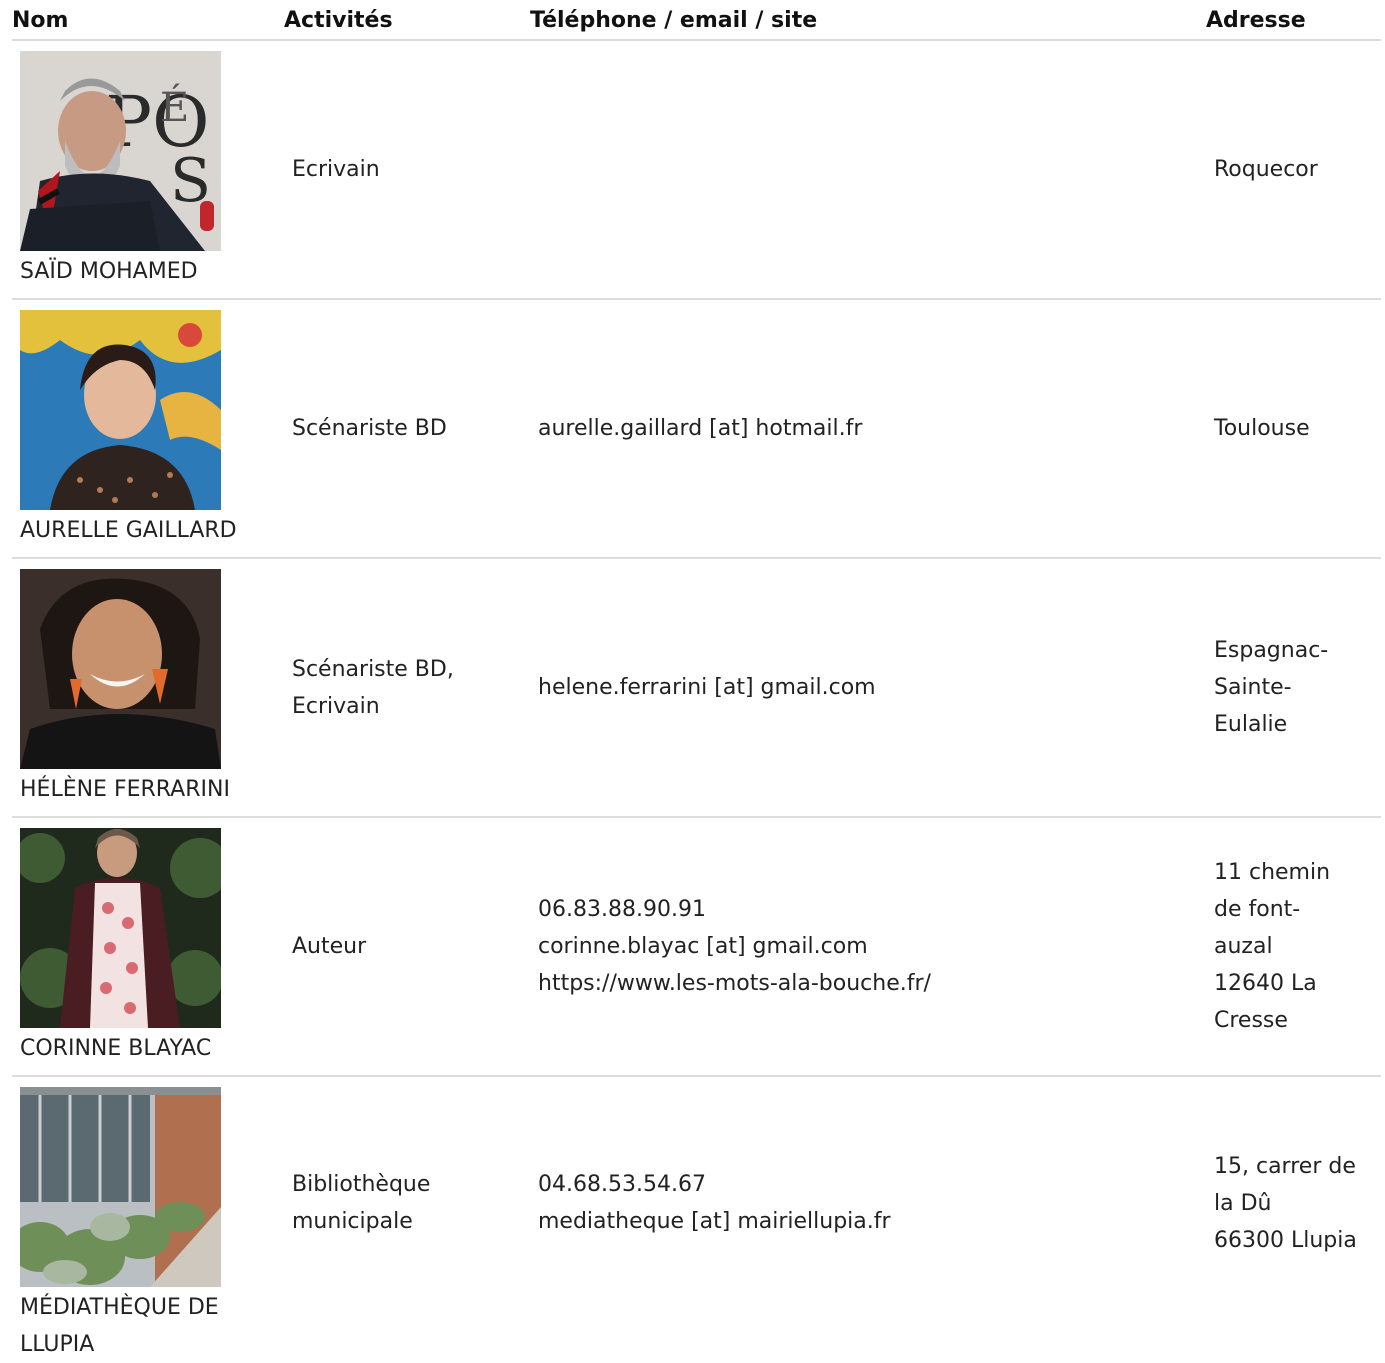 The image size is (1385, 1363). I want to click on address-cell: 15, carrer de la Dû 66300 Llupia, so click(1297, 1203).